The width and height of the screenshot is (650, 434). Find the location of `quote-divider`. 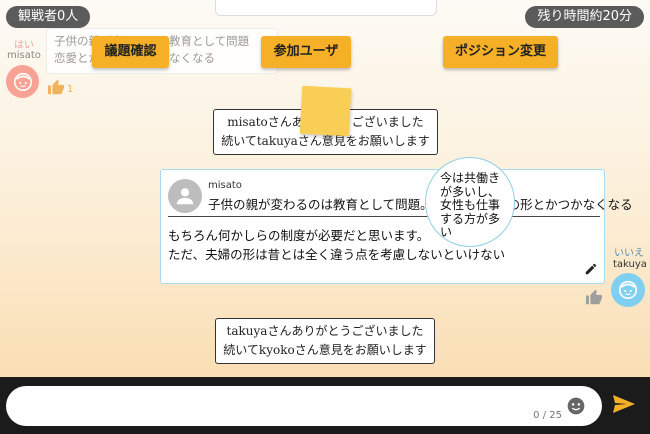

quote-divider is located at coordinates (384, 216).